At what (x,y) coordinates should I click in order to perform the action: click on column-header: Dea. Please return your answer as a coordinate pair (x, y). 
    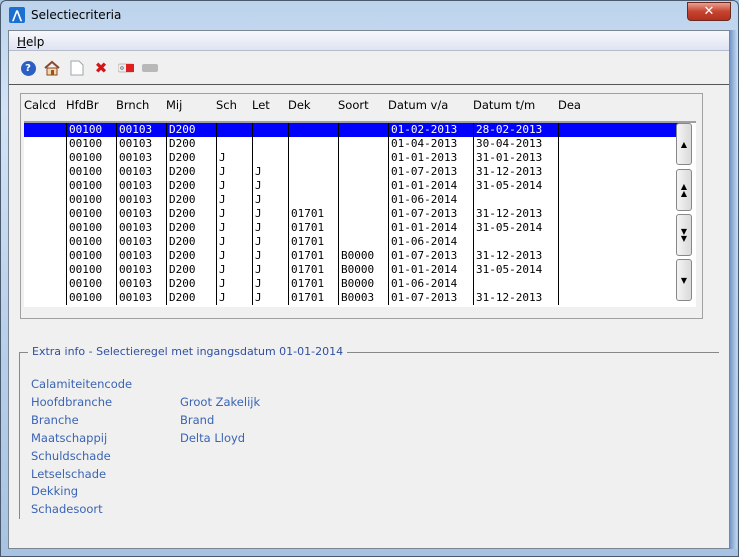
    Looking at the image, I should click on (569, 105).